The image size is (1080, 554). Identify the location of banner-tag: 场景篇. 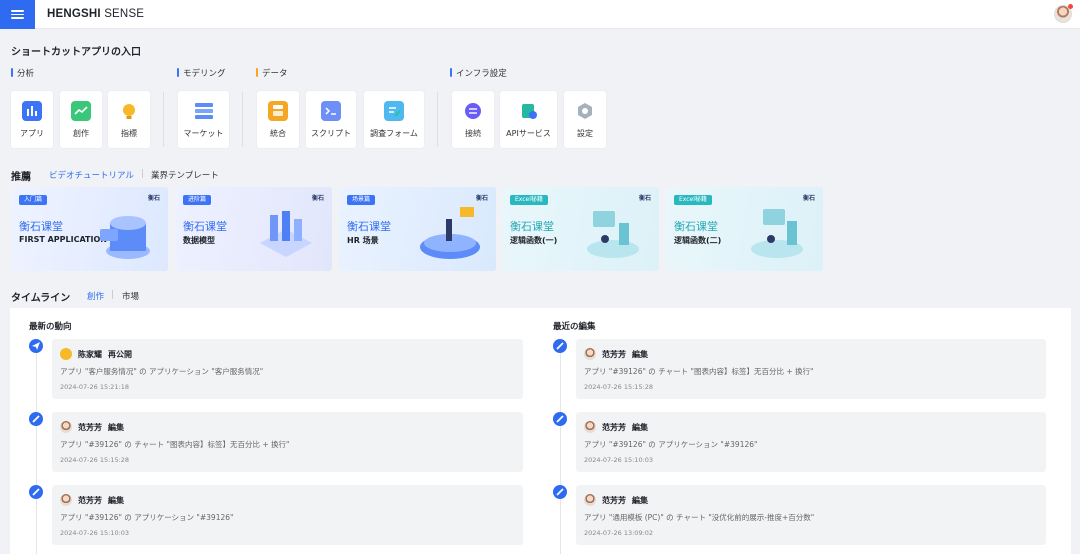
(361, 200).